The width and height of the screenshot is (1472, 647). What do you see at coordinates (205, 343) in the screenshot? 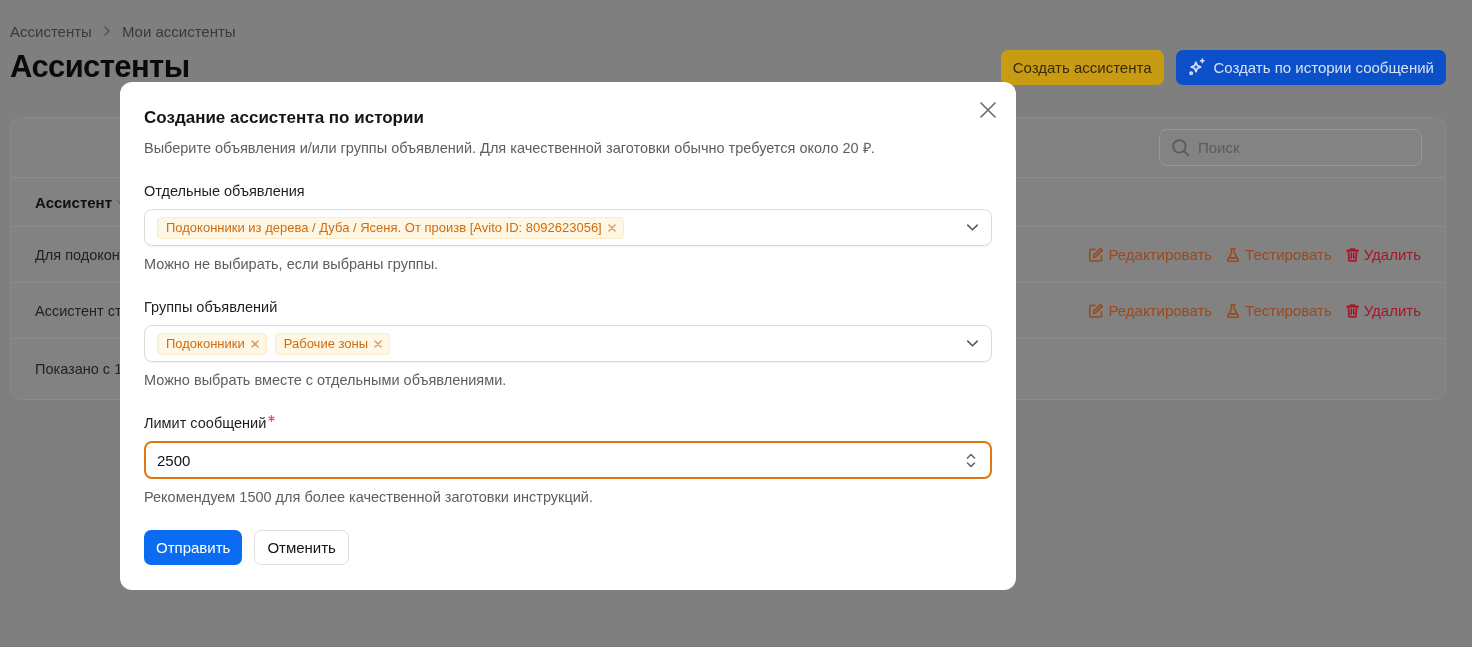
I see `tag-label: Подоконники` at bounding box center [205, 343].